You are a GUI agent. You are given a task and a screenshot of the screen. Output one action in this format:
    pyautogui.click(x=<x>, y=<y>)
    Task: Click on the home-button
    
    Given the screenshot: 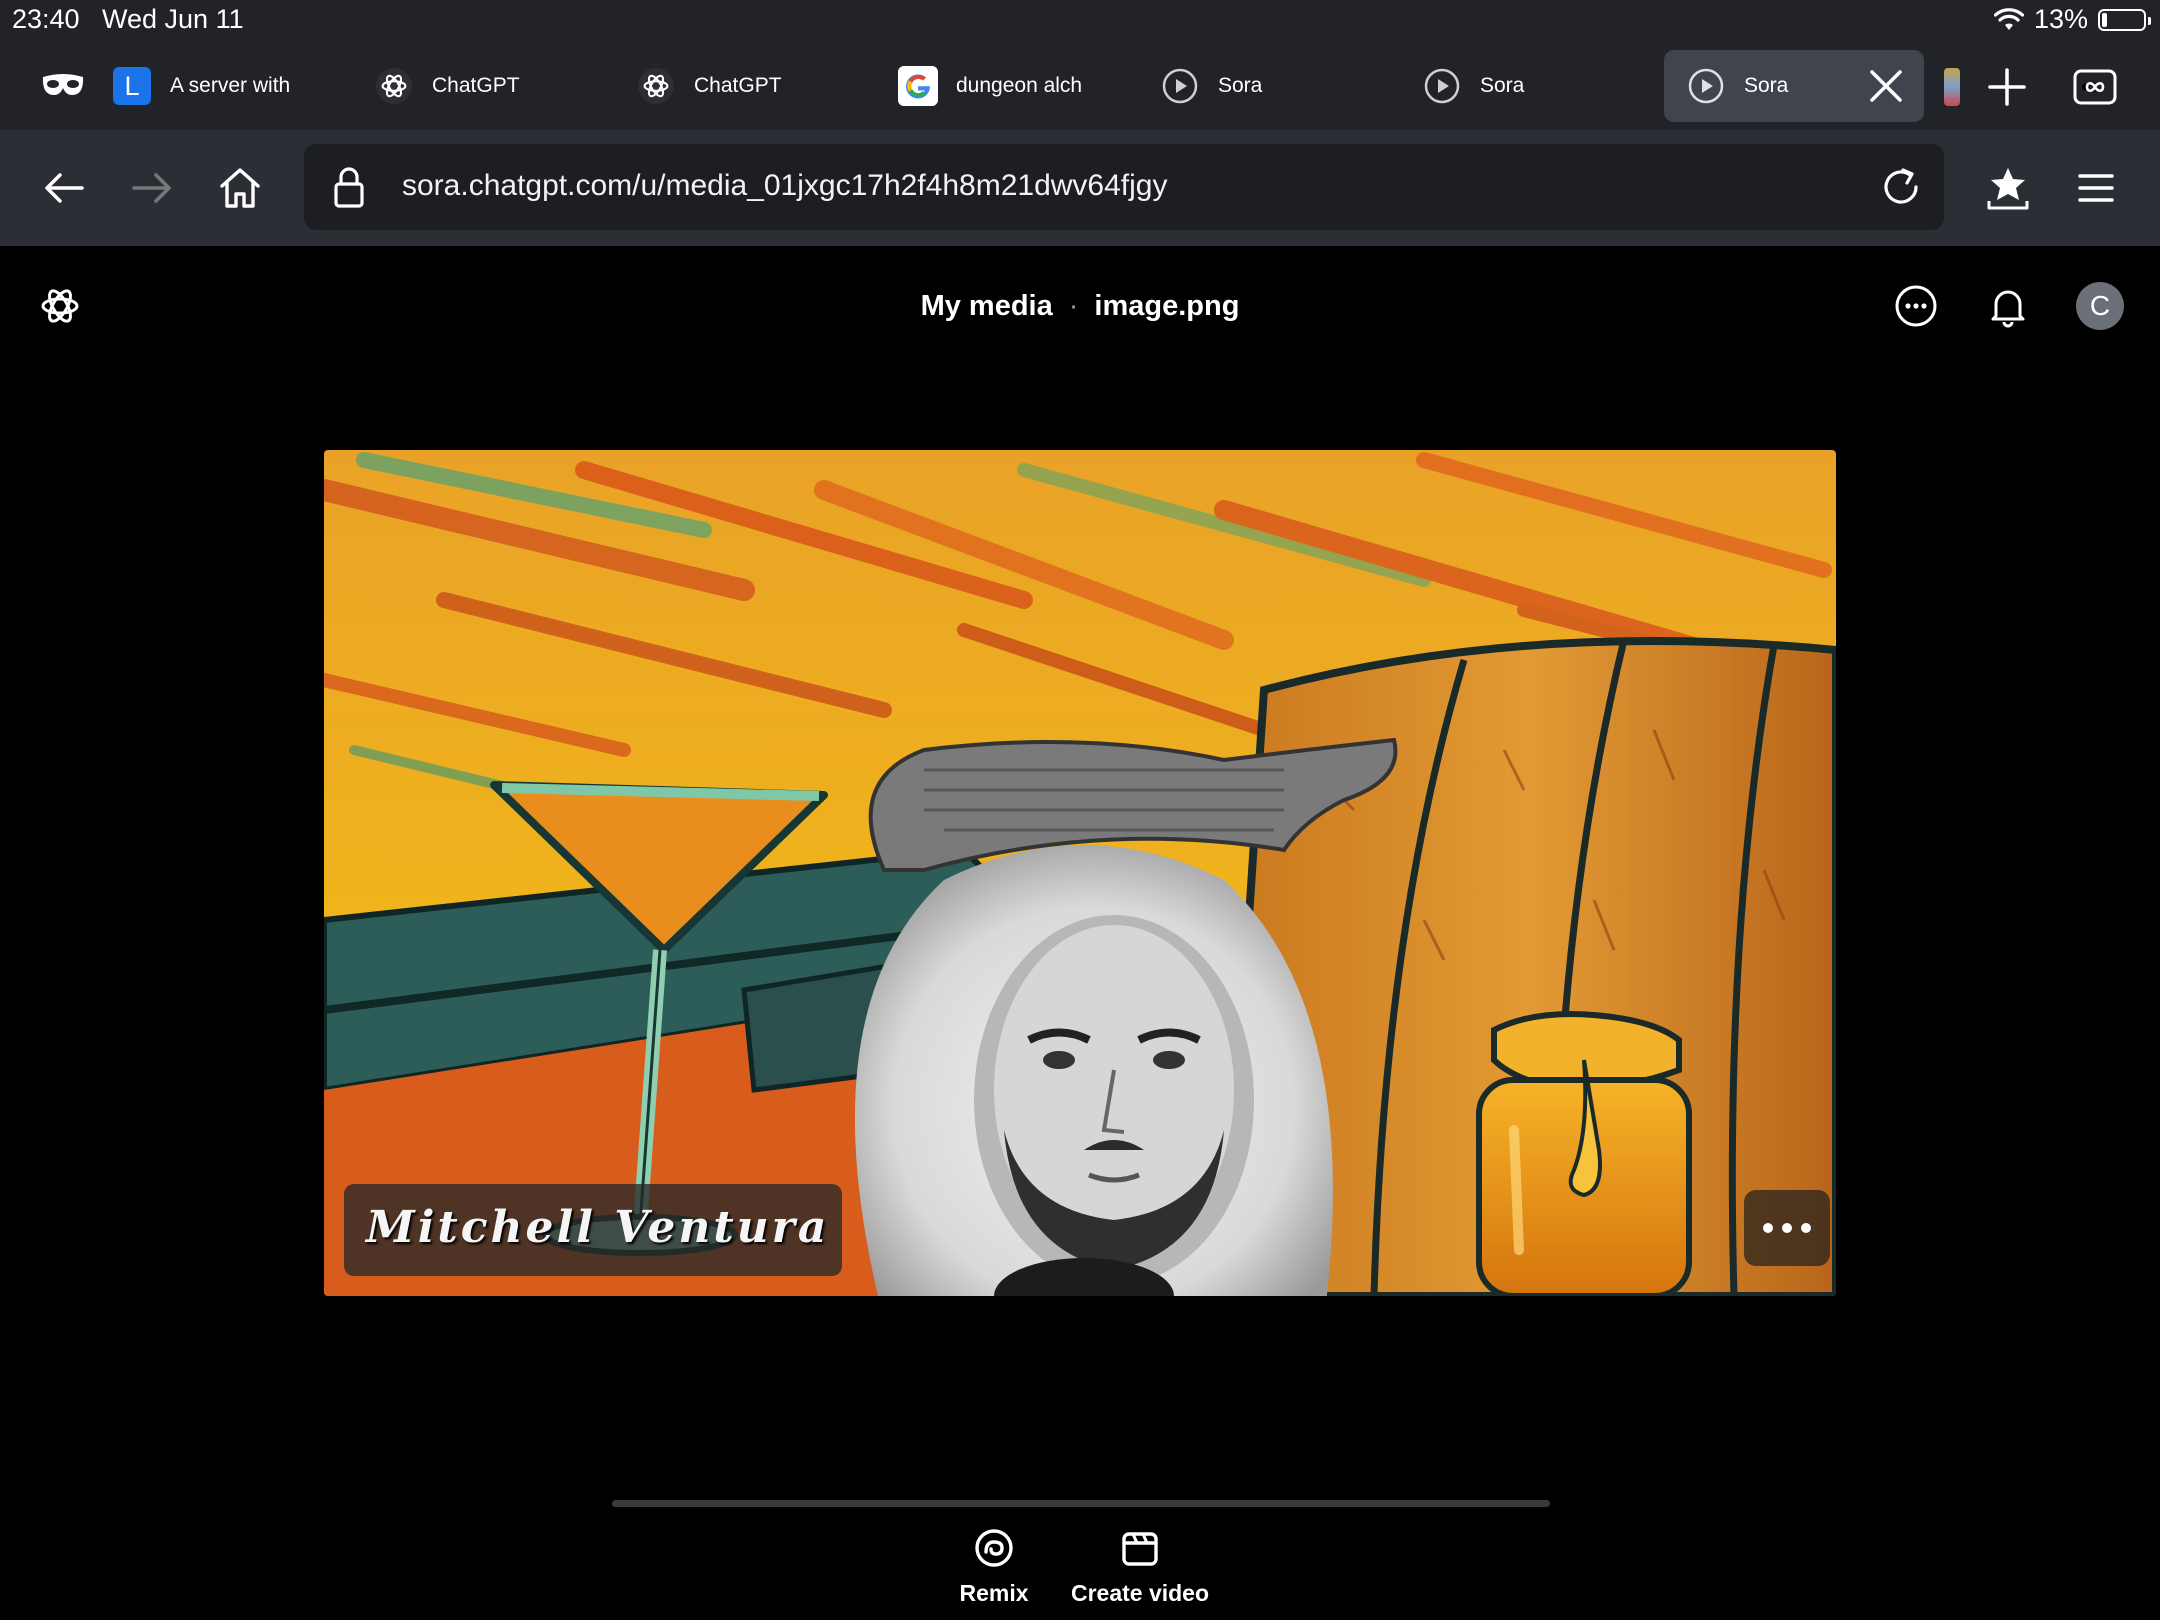 What is the action you would take?
    pyautogui.click(x=240, y=188)
    